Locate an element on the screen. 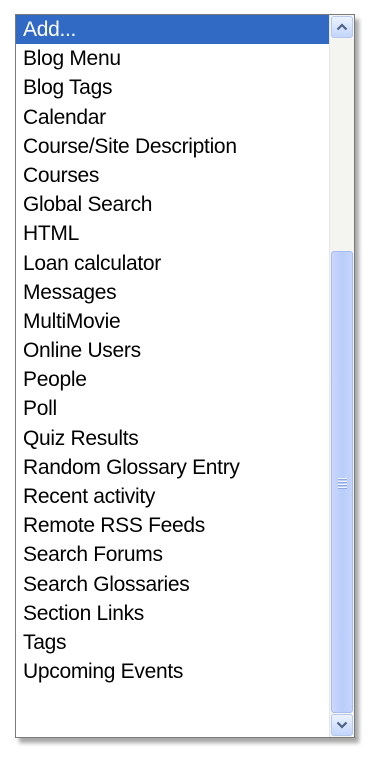 This screenshot has height=761, width=368. option-quiz-results: Quiz Results is located at coordinates (172, 438).